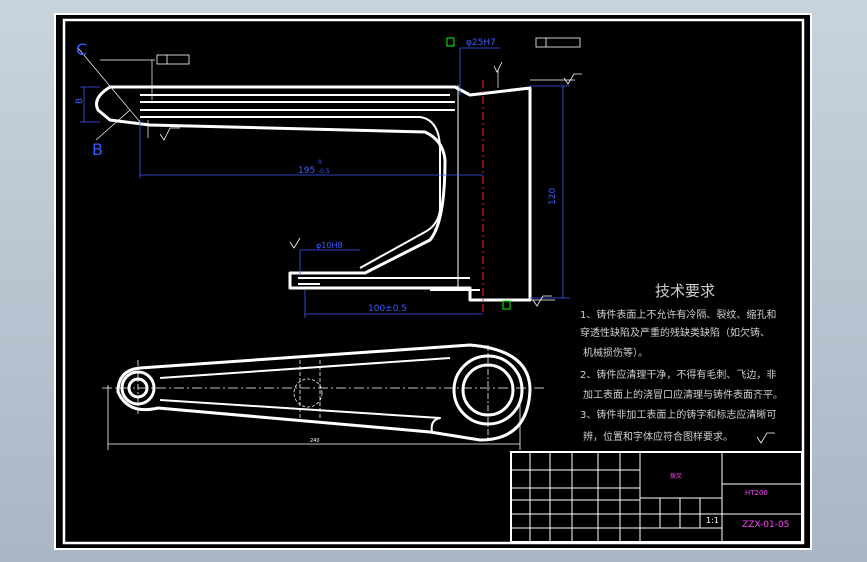  What do you see at coordinates (675, 332) in the screenshot?
I see `tech-line: 穿透性缺陷及严重的残缺类缺陷（如欠铸、` at bounding box center [675, 332].